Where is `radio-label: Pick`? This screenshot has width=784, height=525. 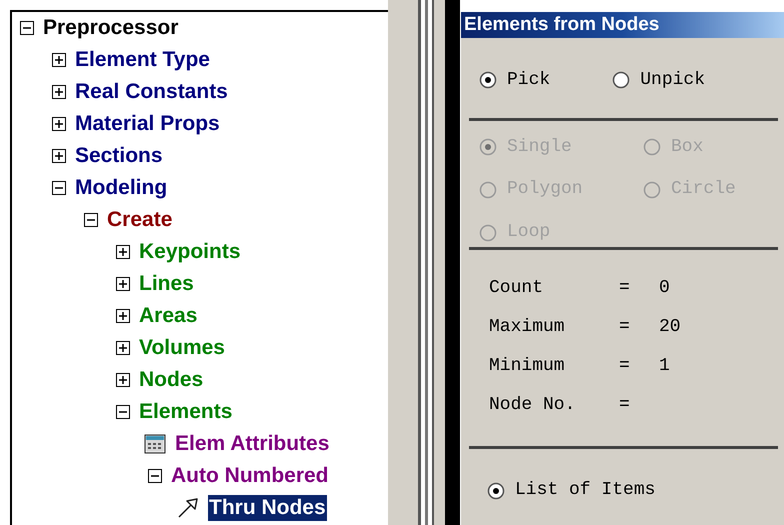 radio-label: Pick is located at coordinates (528, 80).